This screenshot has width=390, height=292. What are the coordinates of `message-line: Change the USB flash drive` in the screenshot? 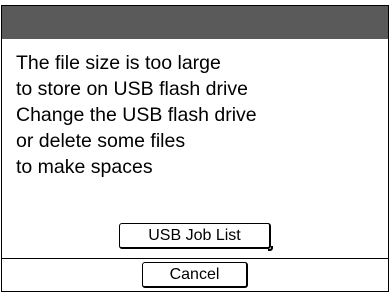 It's located at (136, 115).